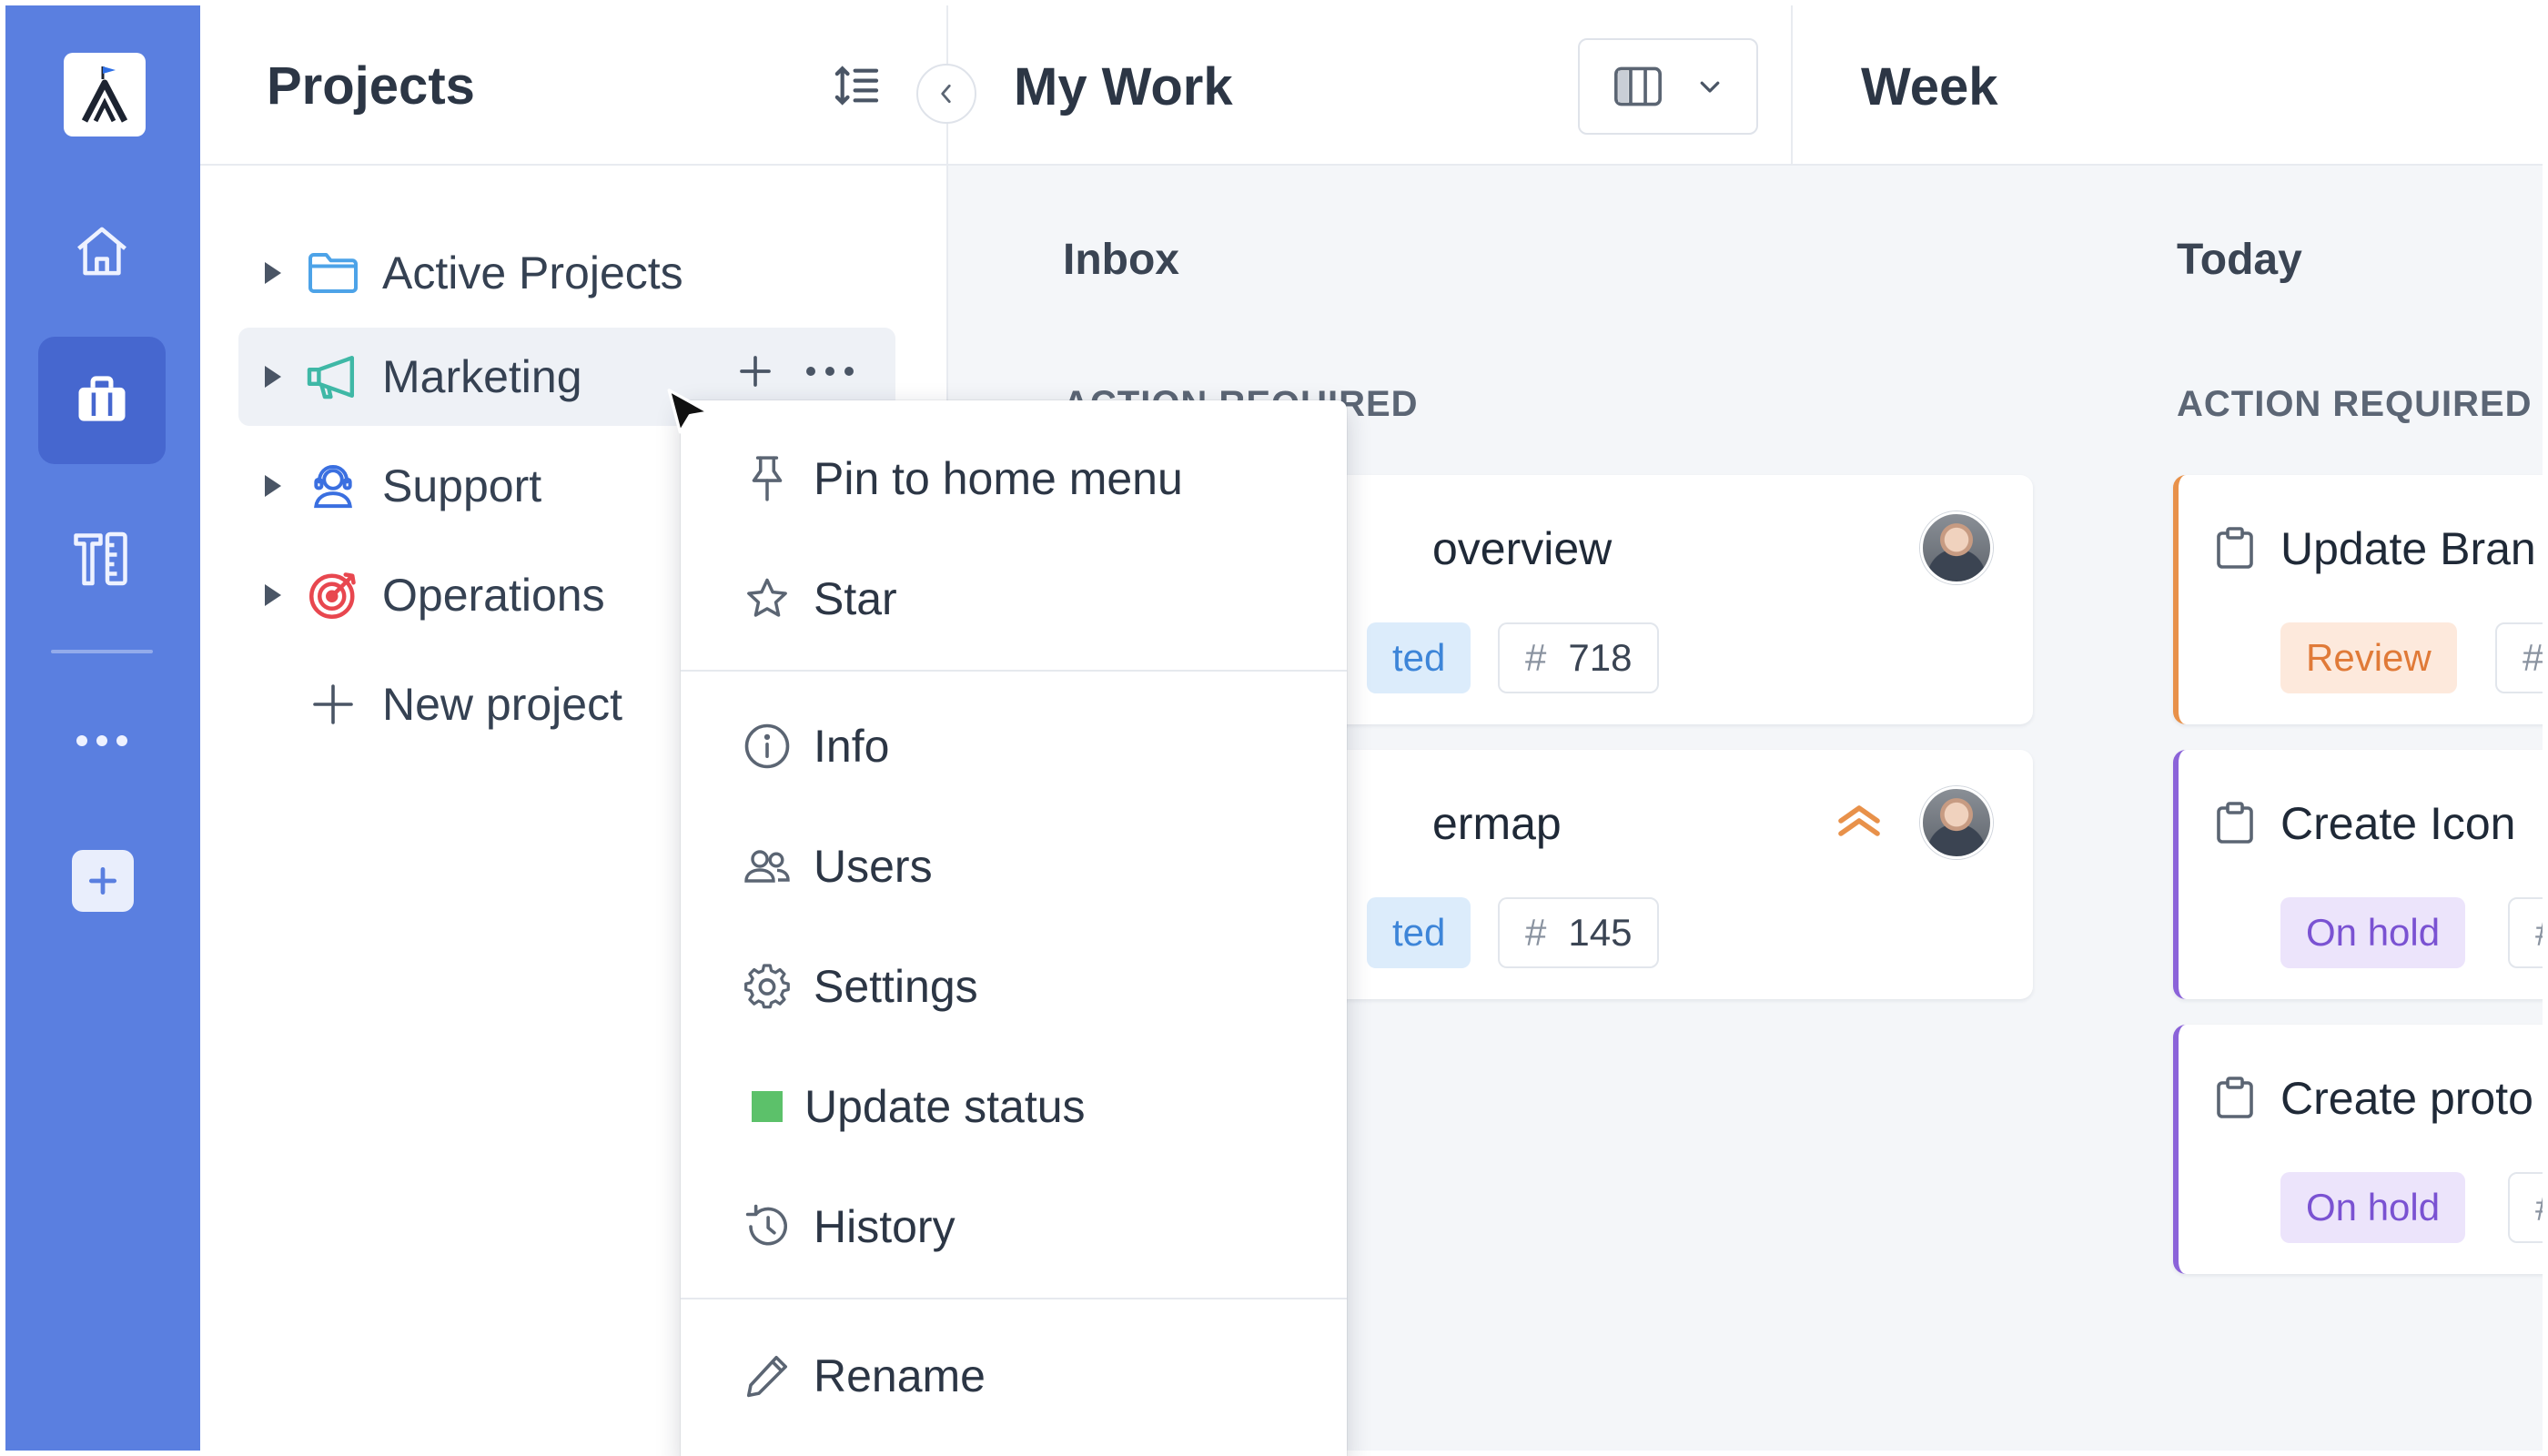 The width and height of the screenshot is (2548, 1456). I want to click on info-icon, so click(768, 747).